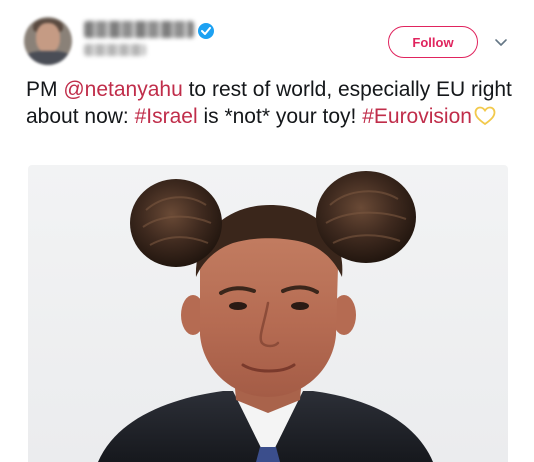 Image resolution: width=534 pixels, height=462 pixels. Describe the element at coordinates (122, 89) in the screenshot. I see `mention-link: @netanyahu` at that location.